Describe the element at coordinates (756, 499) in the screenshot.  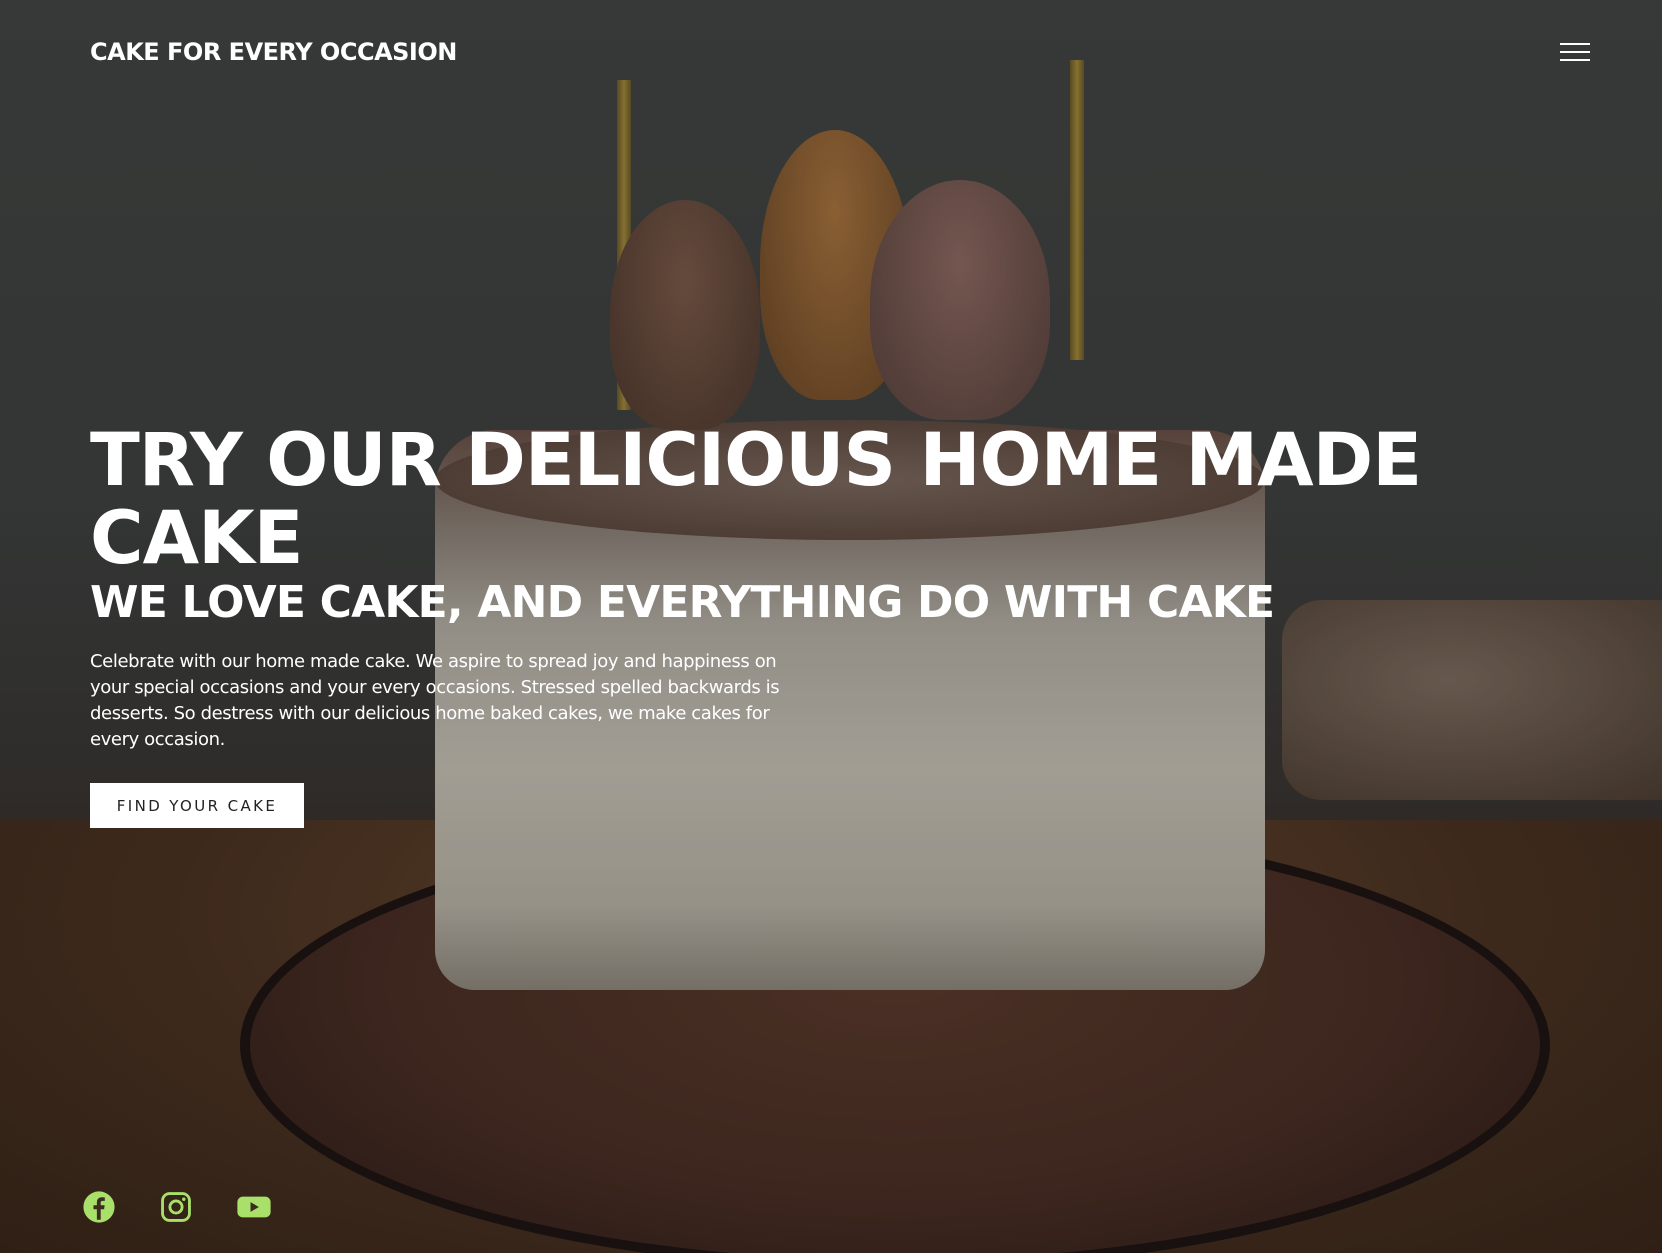
I see `hero-title: TRY OUR DELICIOUS HOME MADE CAKE` at that location.